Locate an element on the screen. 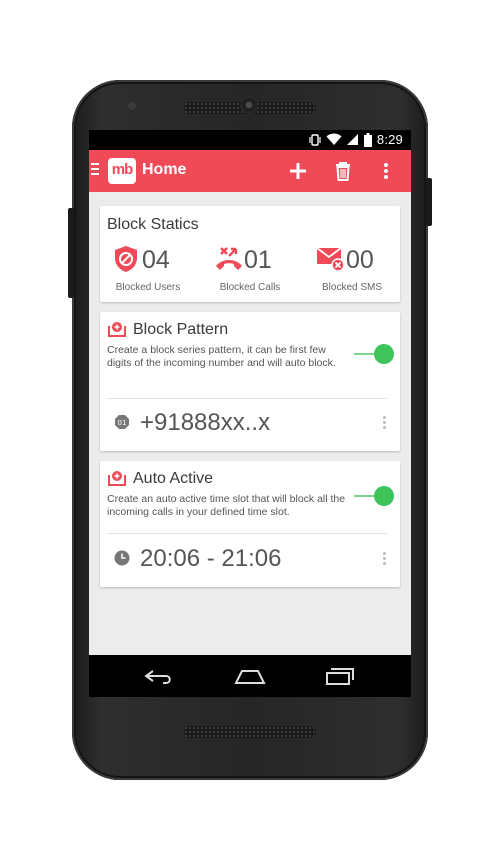  block-statics-title: Block Statics is located at coordinates (153, 224).